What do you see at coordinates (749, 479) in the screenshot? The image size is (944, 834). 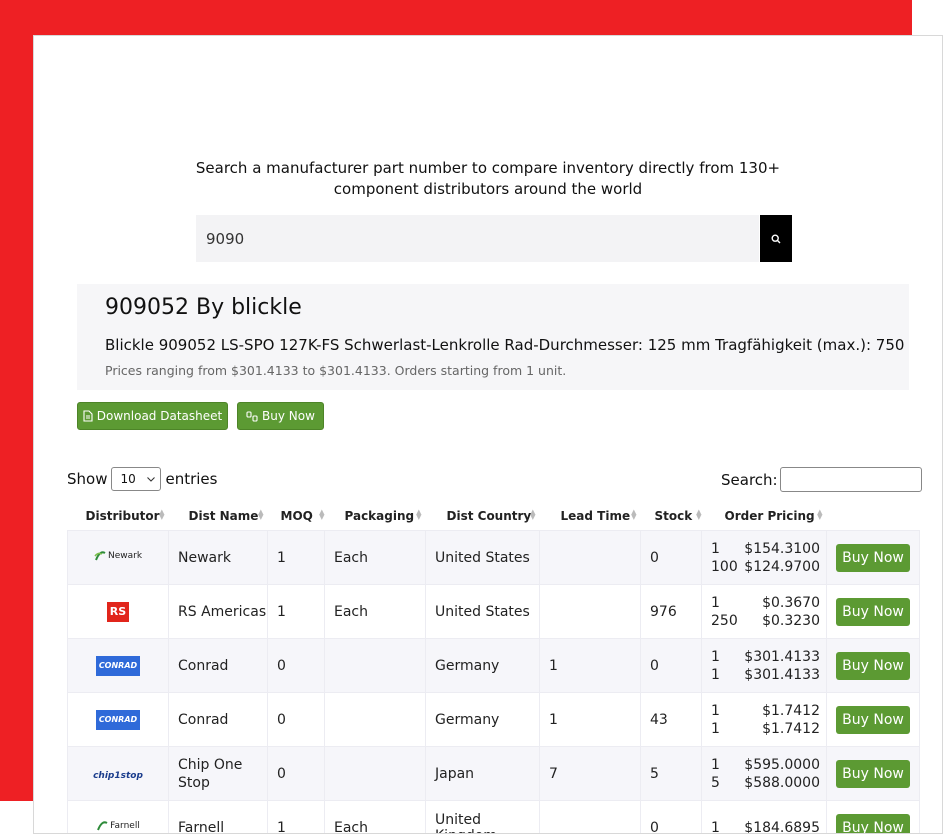 I see `table-search-label: Search:` at bounding box center [749, 479].